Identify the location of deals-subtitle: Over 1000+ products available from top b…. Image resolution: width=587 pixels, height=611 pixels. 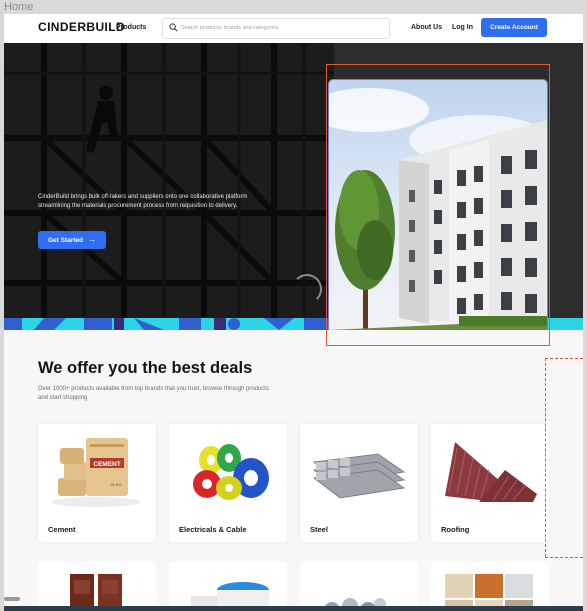
(153, 393).